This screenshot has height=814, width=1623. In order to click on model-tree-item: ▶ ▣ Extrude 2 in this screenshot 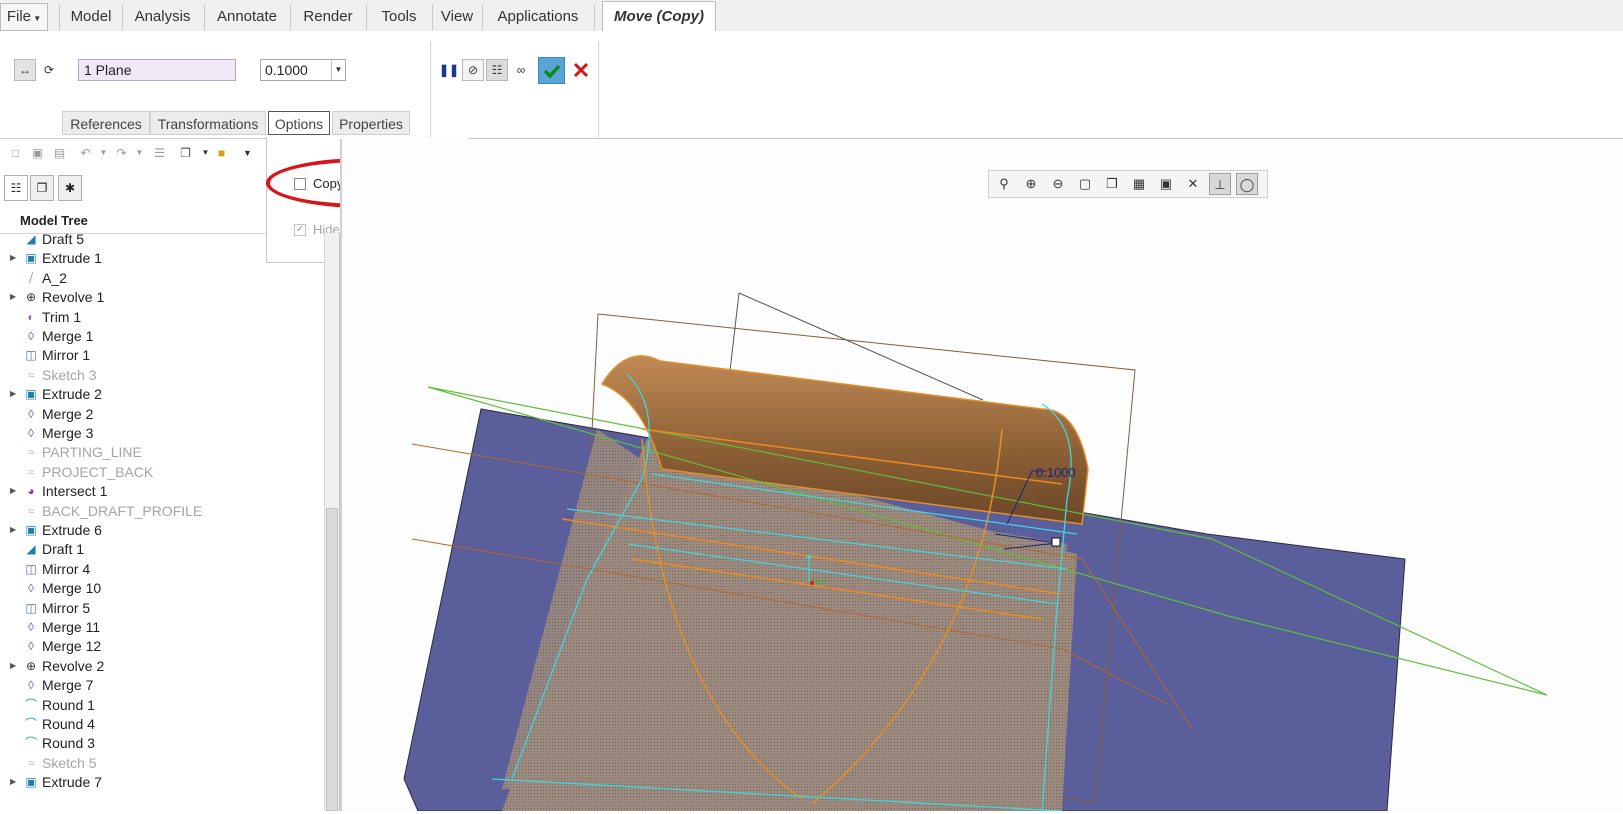, I will do `click(160, 394)`.